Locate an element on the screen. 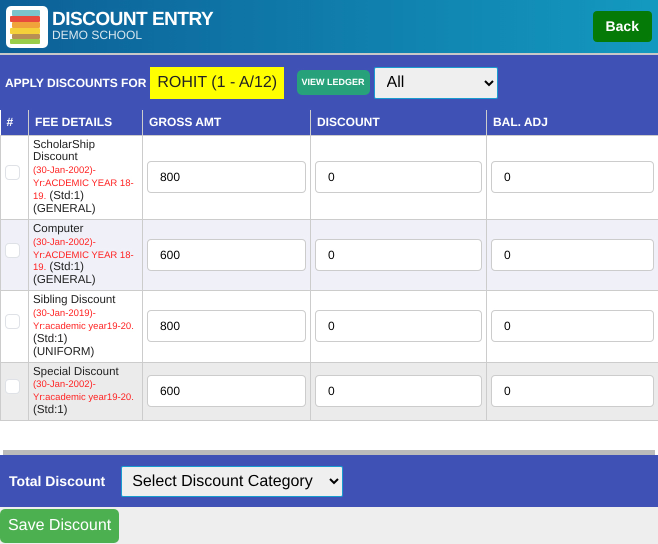 The width and height of the screenshot is (658, 544). discount-category-select: Select Discount Category is located at coordinates (232, 481).